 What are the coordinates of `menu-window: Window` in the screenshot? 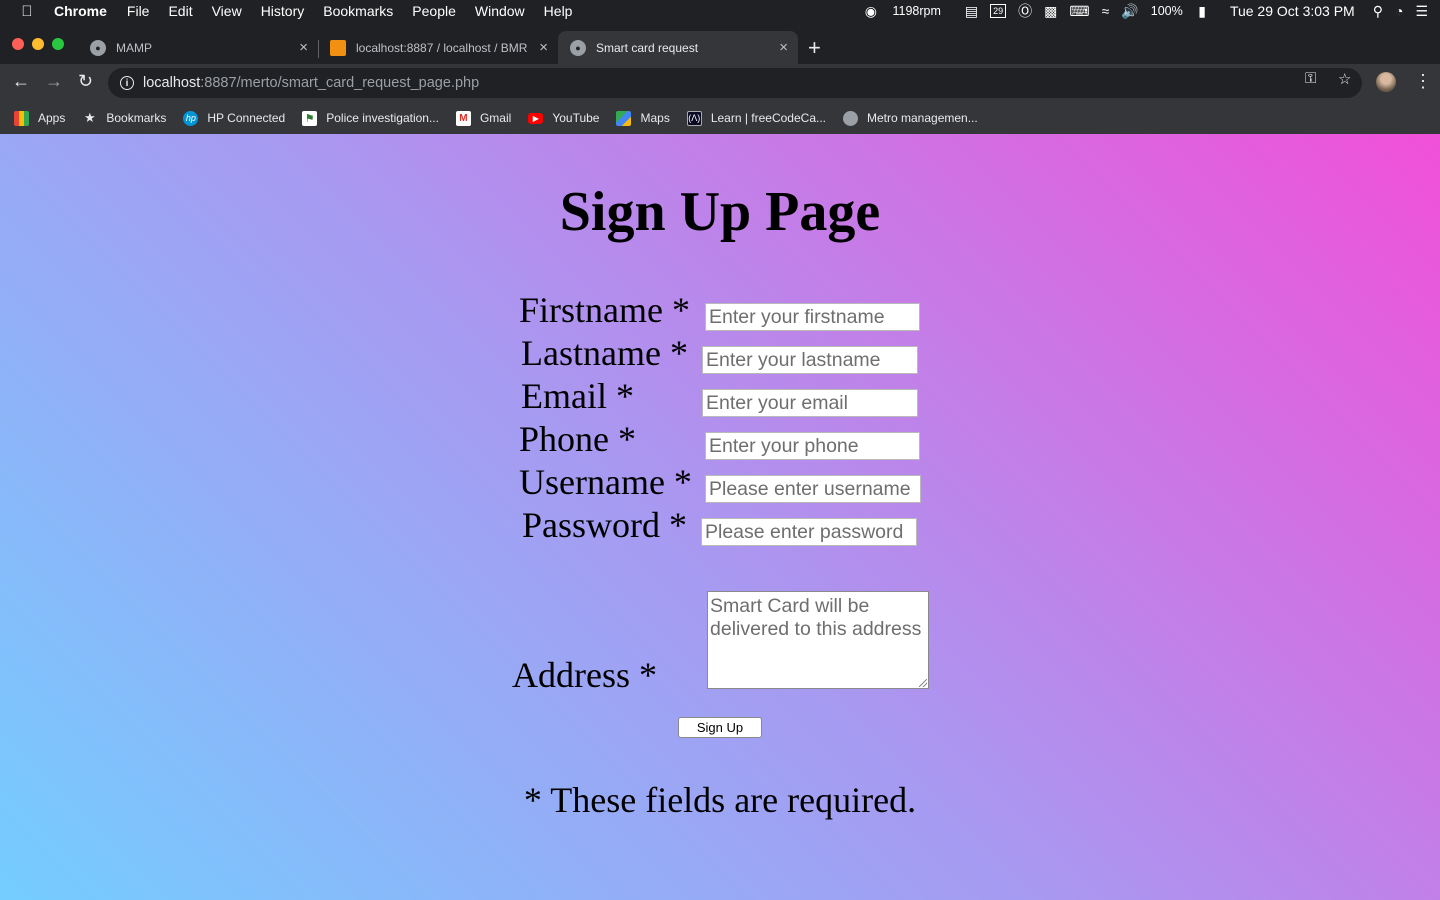 It's located at (500, 11).